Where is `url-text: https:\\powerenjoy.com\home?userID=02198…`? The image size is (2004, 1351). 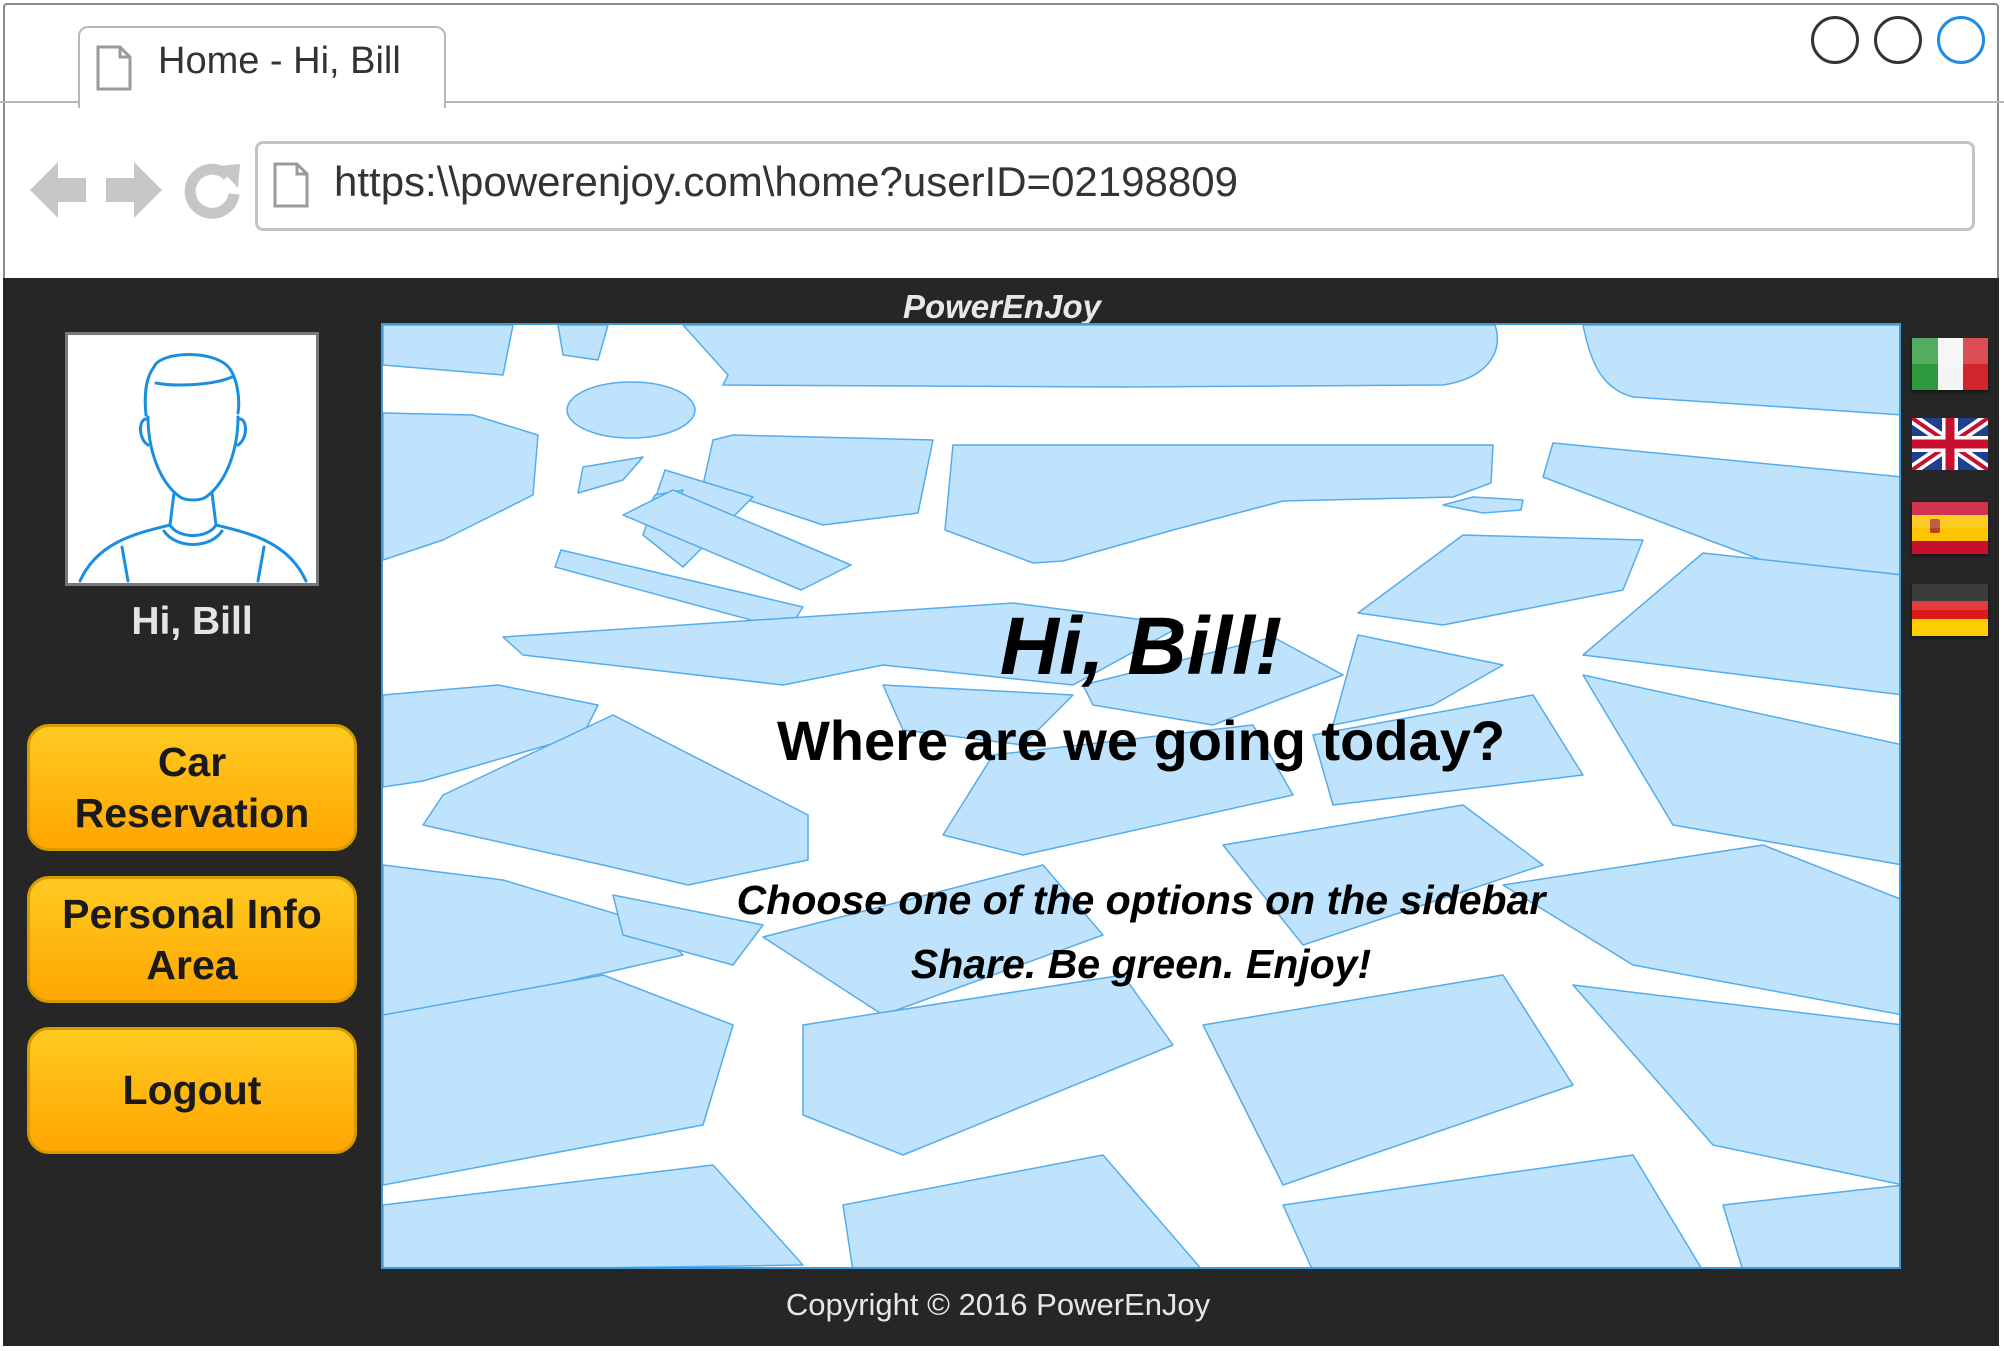 url-text: https:\\powerenjoy.com\home?userID=02198… is located at coordinates (786, 182).